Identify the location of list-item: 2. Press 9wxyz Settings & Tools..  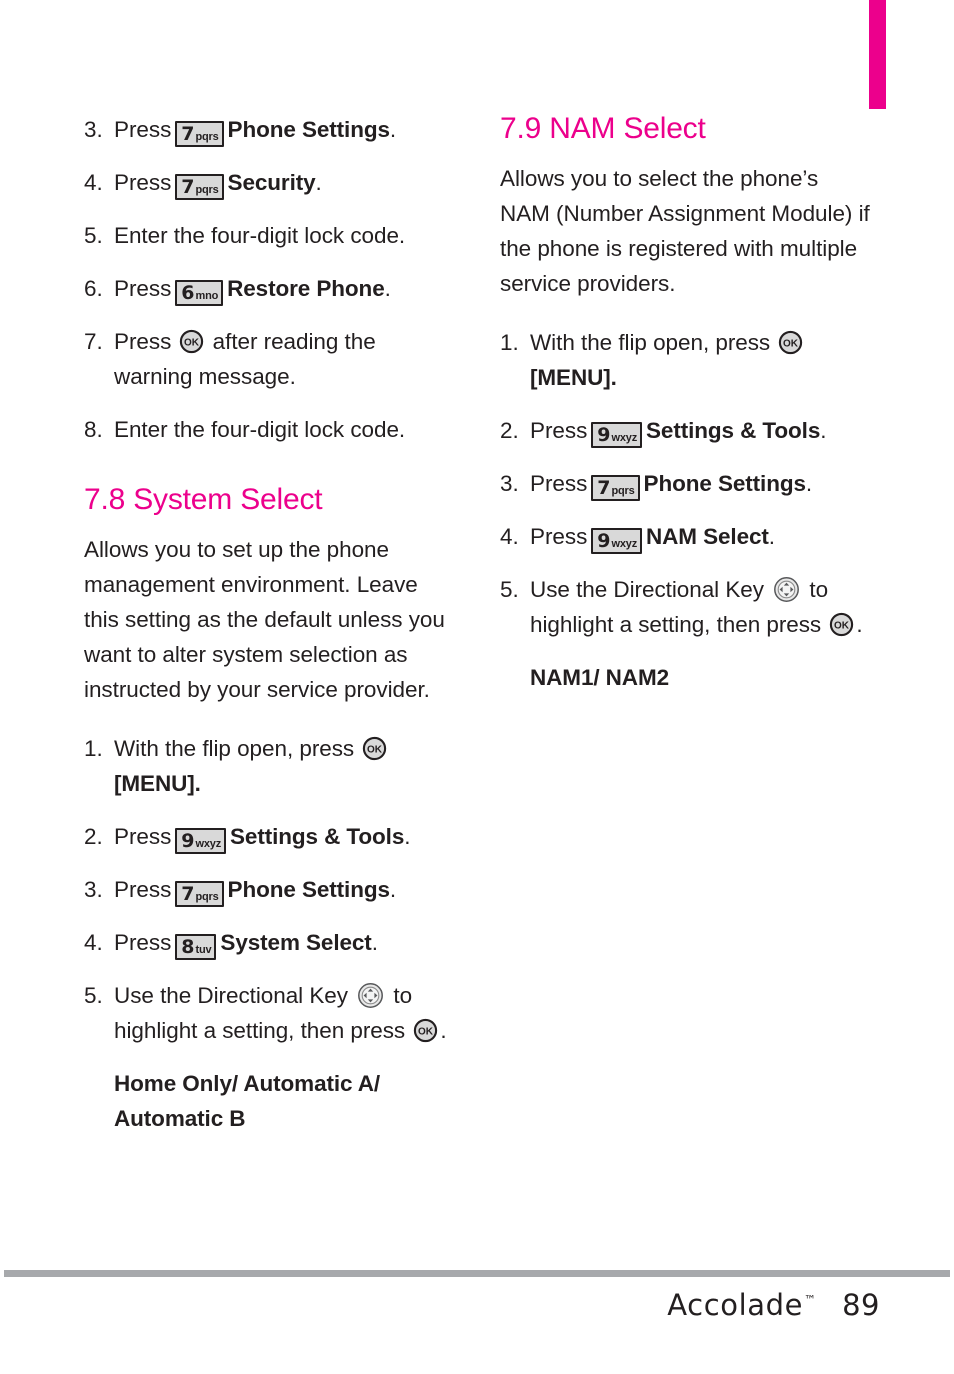
(270, 836).